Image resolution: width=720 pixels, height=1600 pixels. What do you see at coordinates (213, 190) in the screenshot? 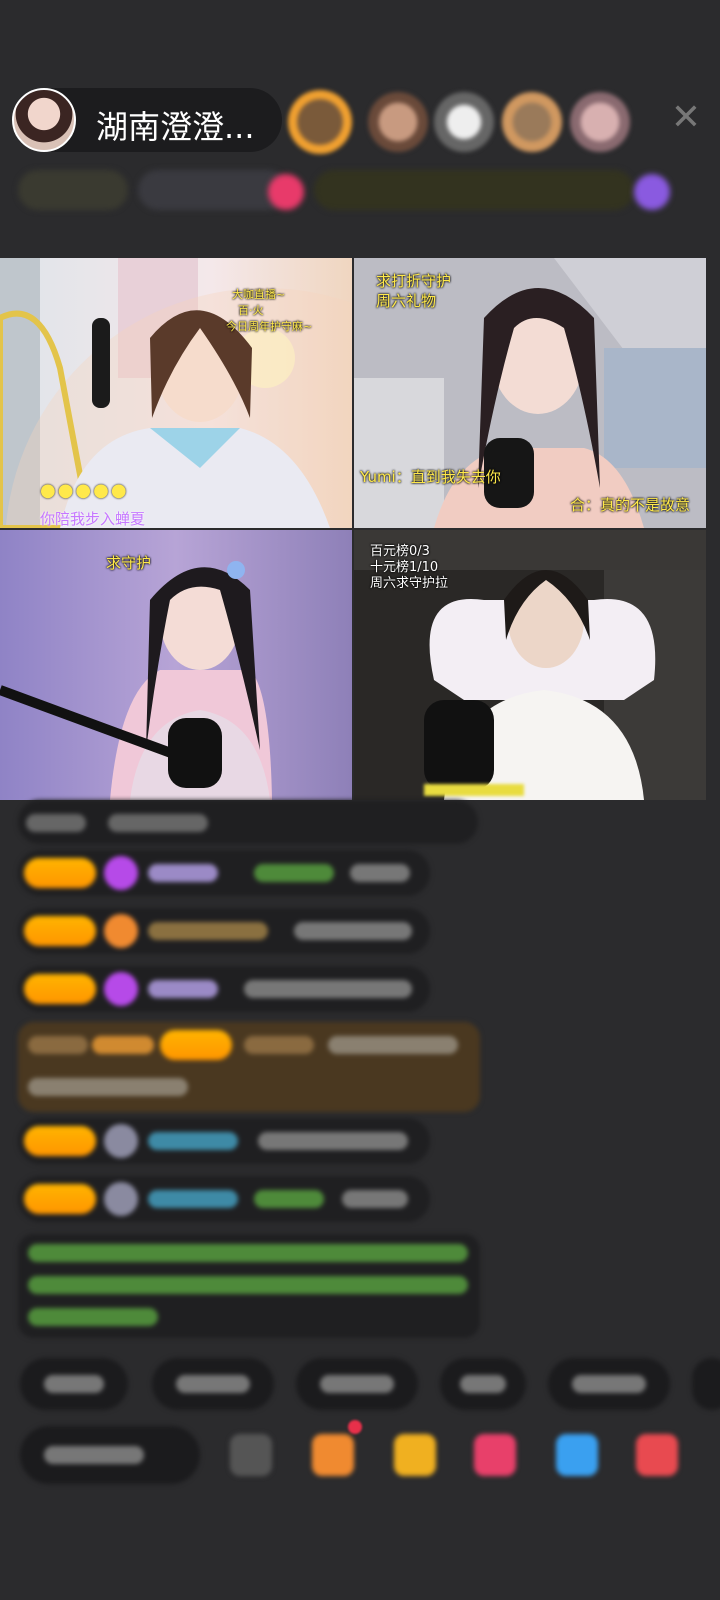
I see `hot-chip` at bounding box center [213, 190].